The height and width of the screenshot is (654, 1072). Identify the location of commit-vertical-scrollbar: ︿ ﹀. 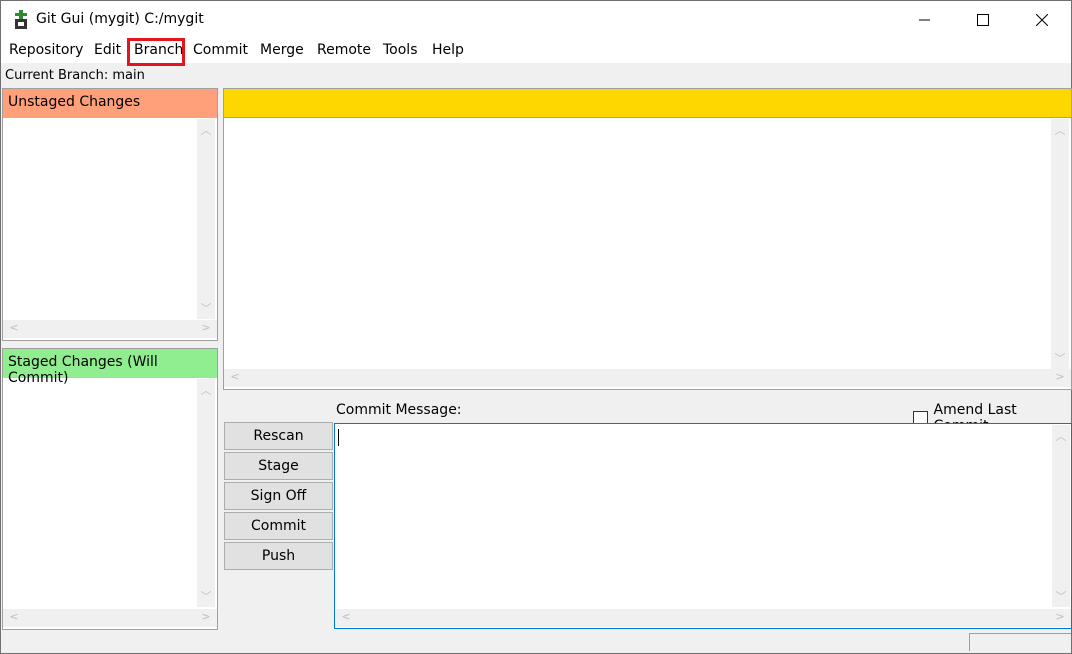
(1061, 516).